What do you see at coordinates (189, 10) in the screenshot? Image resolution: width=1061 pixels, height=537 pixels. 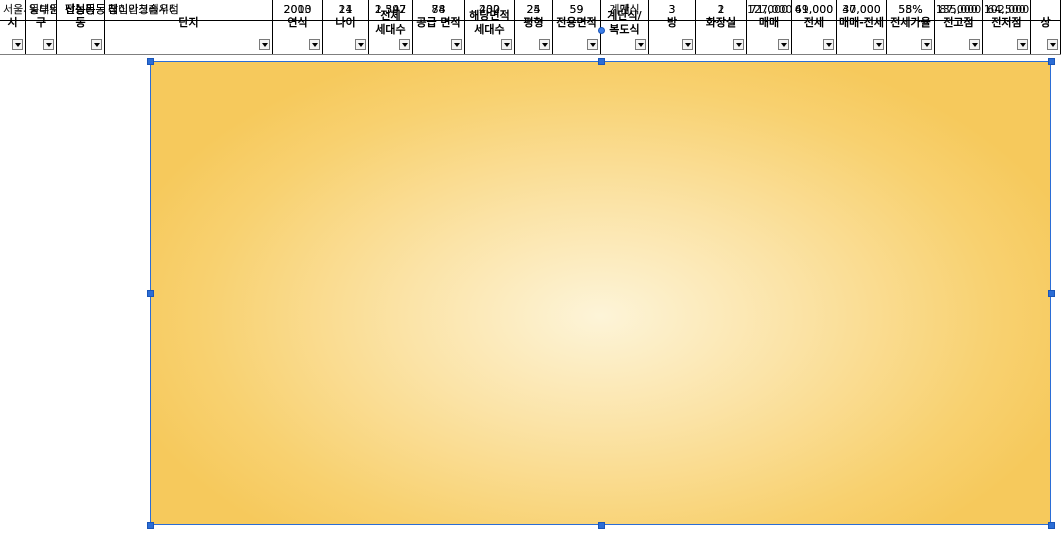 I see `cell-danji: 답십리청솔우성` at bounding box center [189, 10].